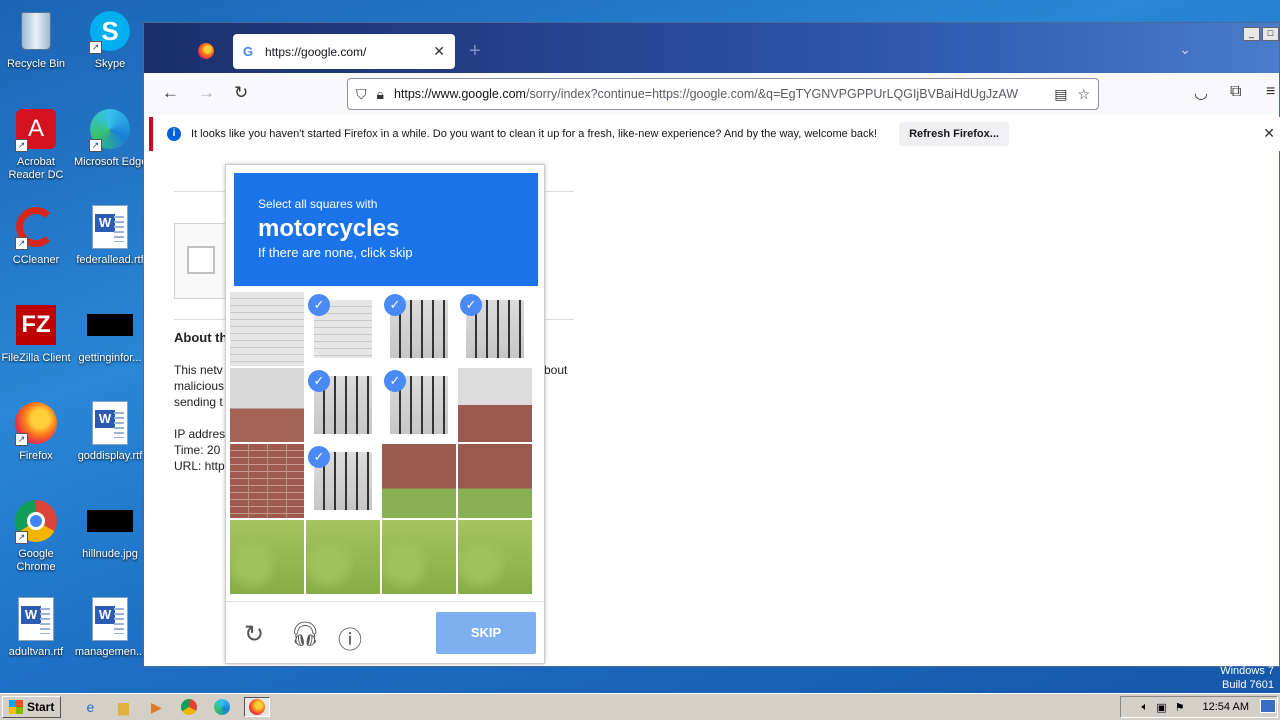 The width and height of the screenshot is (1280, 720). I want to click on flag-icon: ⚑, so click(1180, 707).